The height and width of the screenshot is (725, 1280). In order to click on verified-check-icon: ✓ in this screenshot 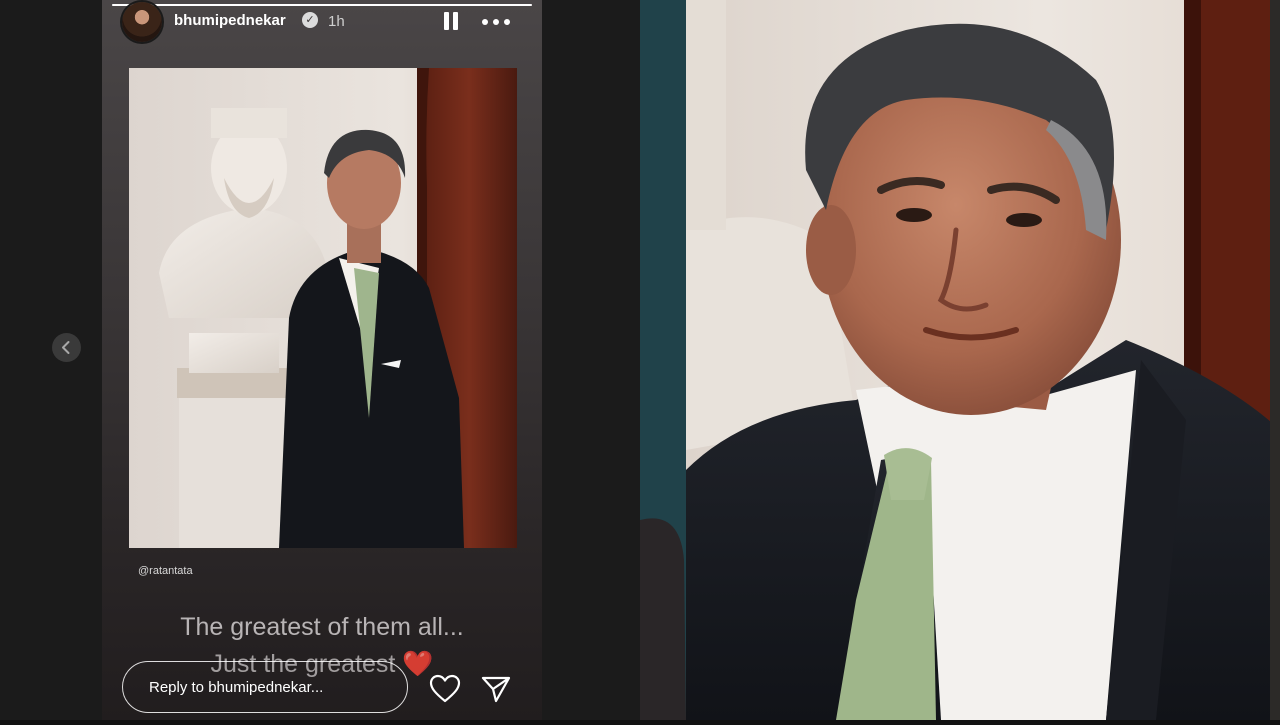, I will do `click(310, 20)`.